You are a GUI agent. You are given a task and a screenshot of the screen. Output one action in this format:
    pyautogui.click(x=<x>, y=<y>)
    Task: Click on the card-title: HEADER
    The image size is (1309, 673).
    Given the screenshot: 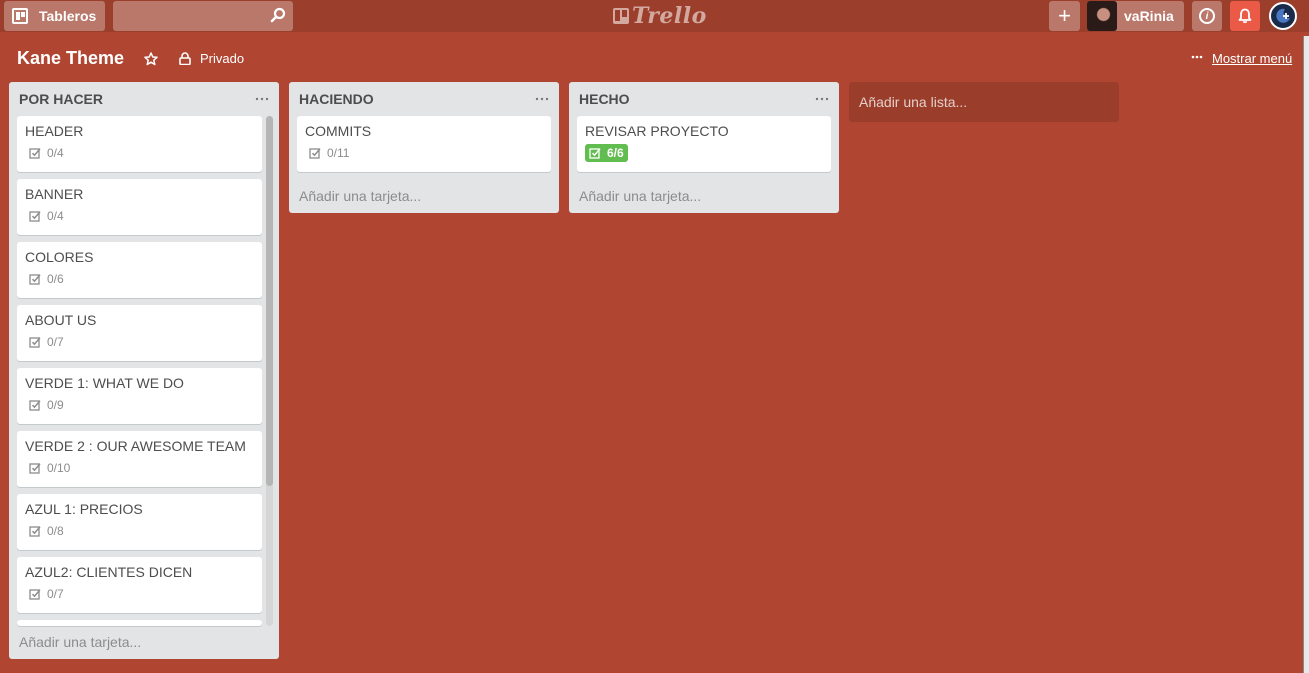 What is the action you would take?
    pyautogui.click(x=54, y=131)
    